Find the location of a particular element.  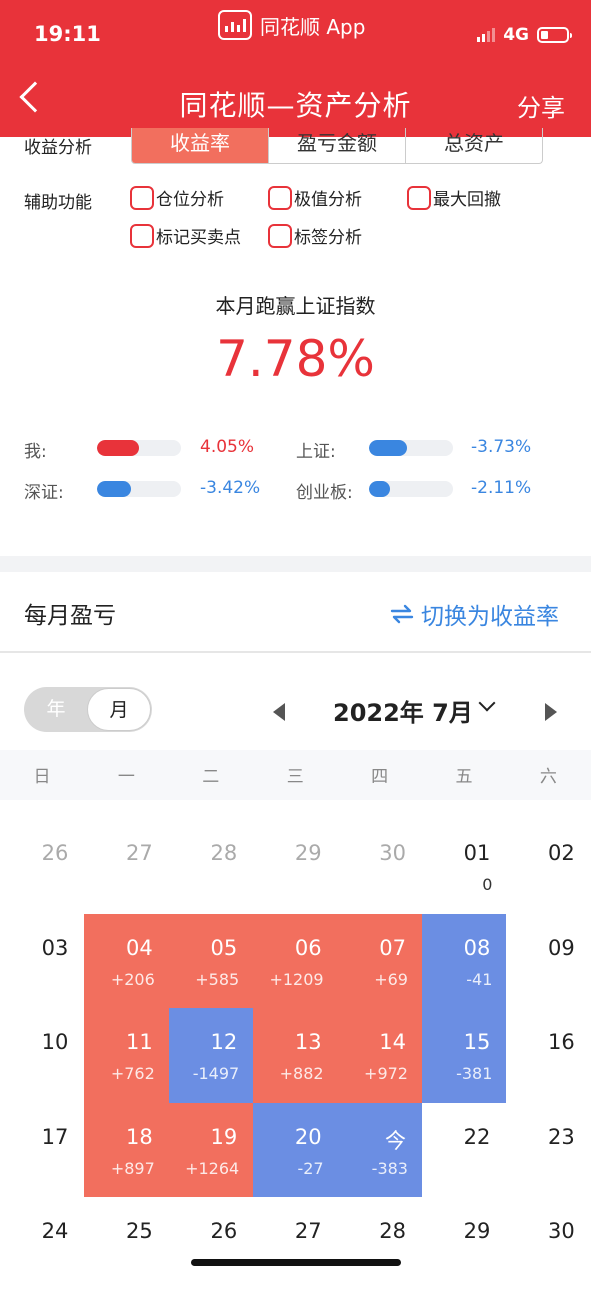

day-number: 16 is located at coordinates (561, 1042).